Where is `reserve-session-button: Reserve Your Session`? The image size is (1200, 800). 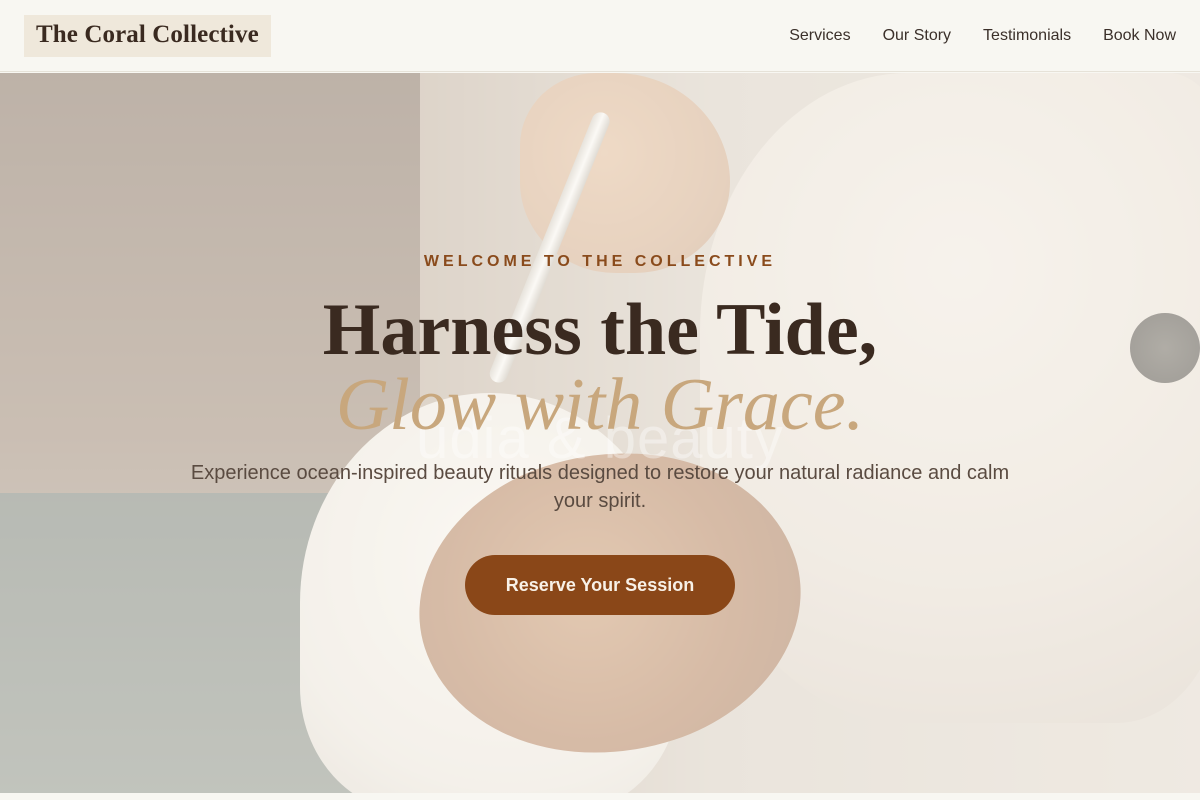 reserve-session-button: Reserve Your Session is located at coordinates (600, 585).